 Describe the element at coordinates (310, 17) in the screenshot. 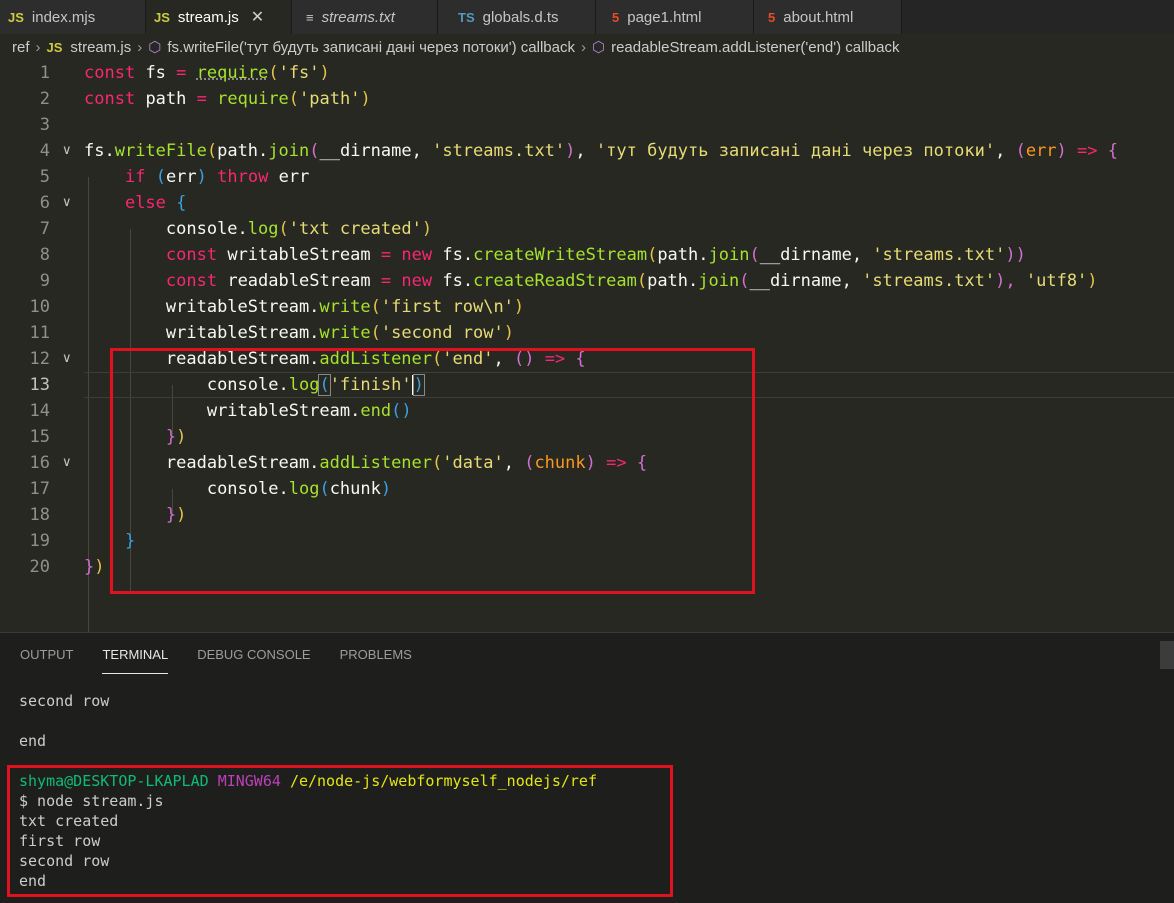

I see `text-file-icon: ≡` at that location.